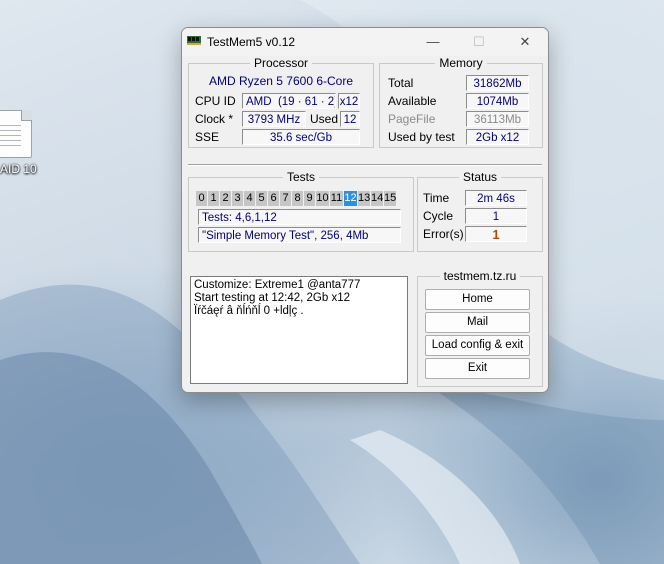 The image size is (664, 564). I want to click on total-memory-field: 31862Mb, so click(497, 83).